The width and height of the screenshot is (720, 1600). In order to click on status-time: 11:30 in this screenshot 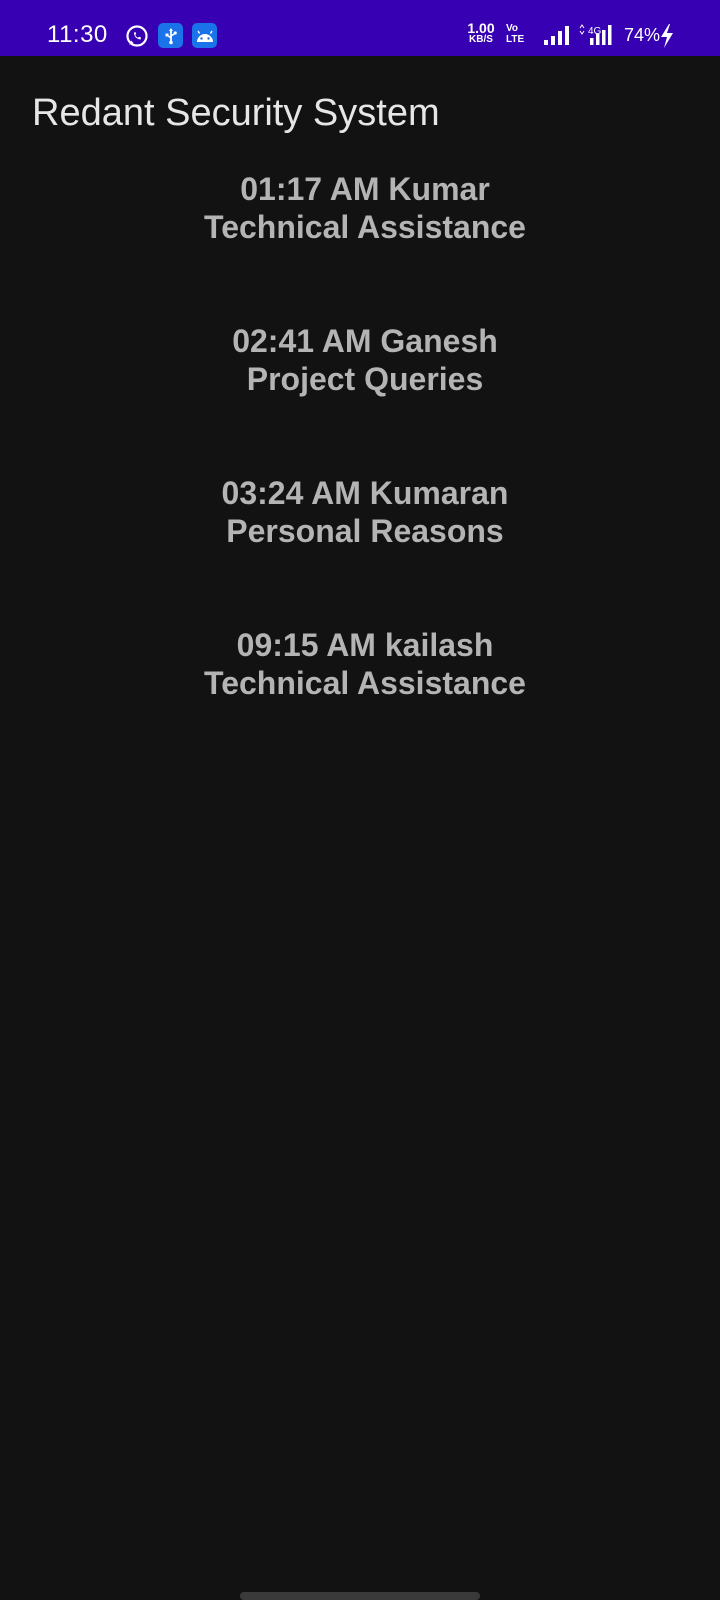, I will do `click(77, 34)`.